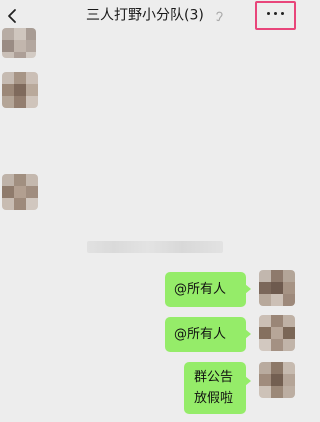 This screenshot has width=320, height=422. What do you see at coordinates (12, 16) in the screenshot?
I see `chevron-left-icon` at bounding box center [12, 16].